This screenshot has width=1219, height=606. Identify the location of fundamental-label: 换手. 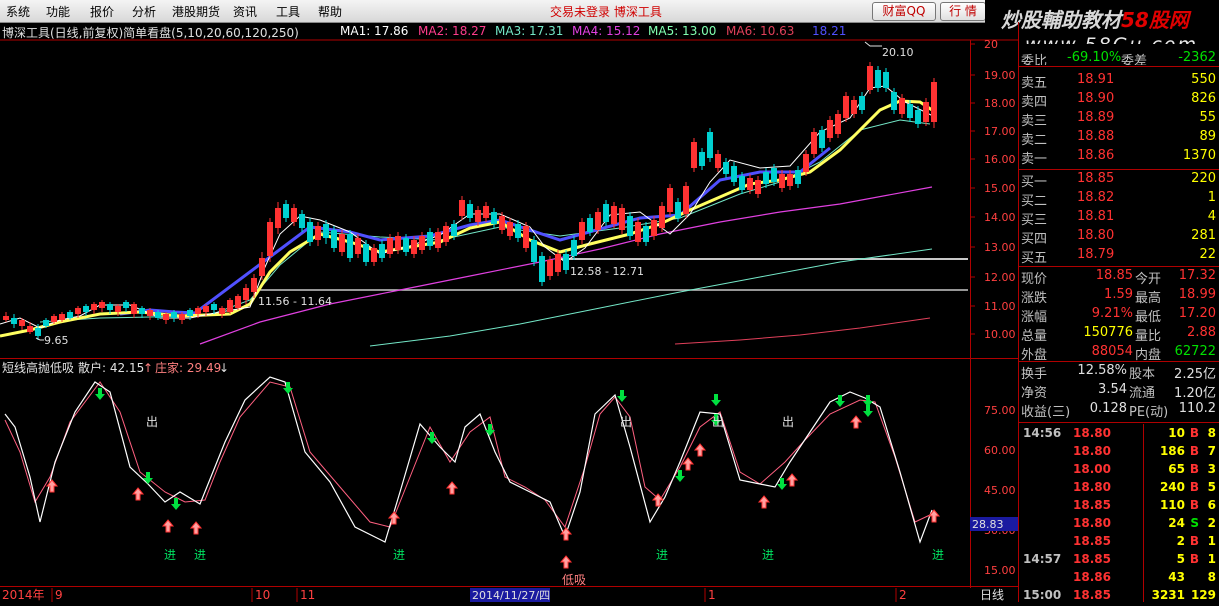
(1034, 374).